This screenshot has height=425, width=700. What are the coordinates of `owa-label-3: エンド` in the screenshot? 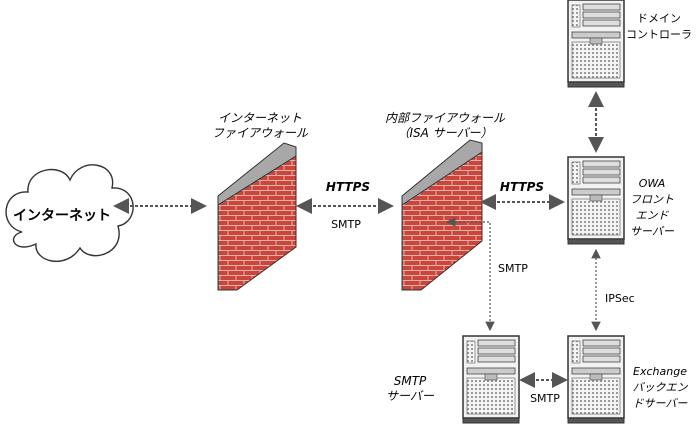 It's located at (653, 215).